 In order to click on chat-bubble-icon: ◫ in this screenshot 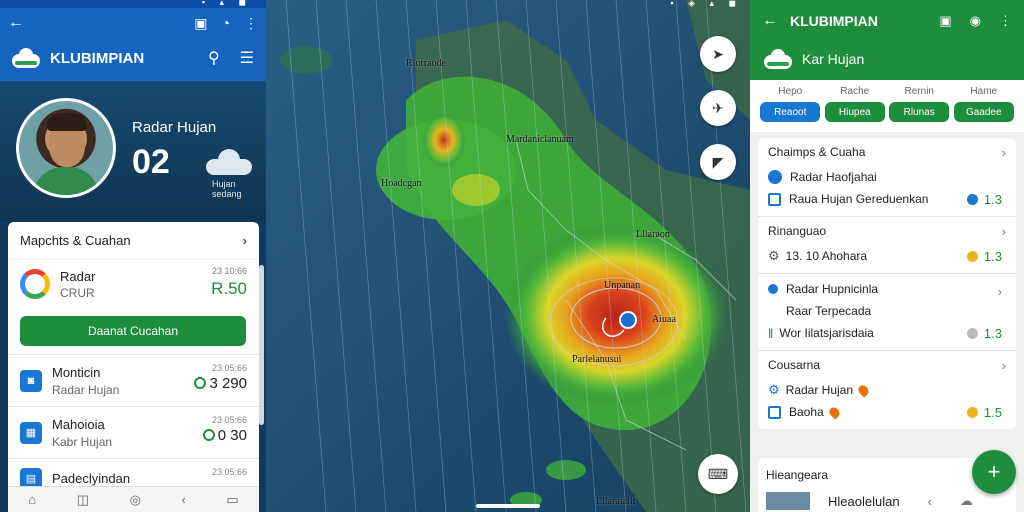, I will do `click(83, 500)`.